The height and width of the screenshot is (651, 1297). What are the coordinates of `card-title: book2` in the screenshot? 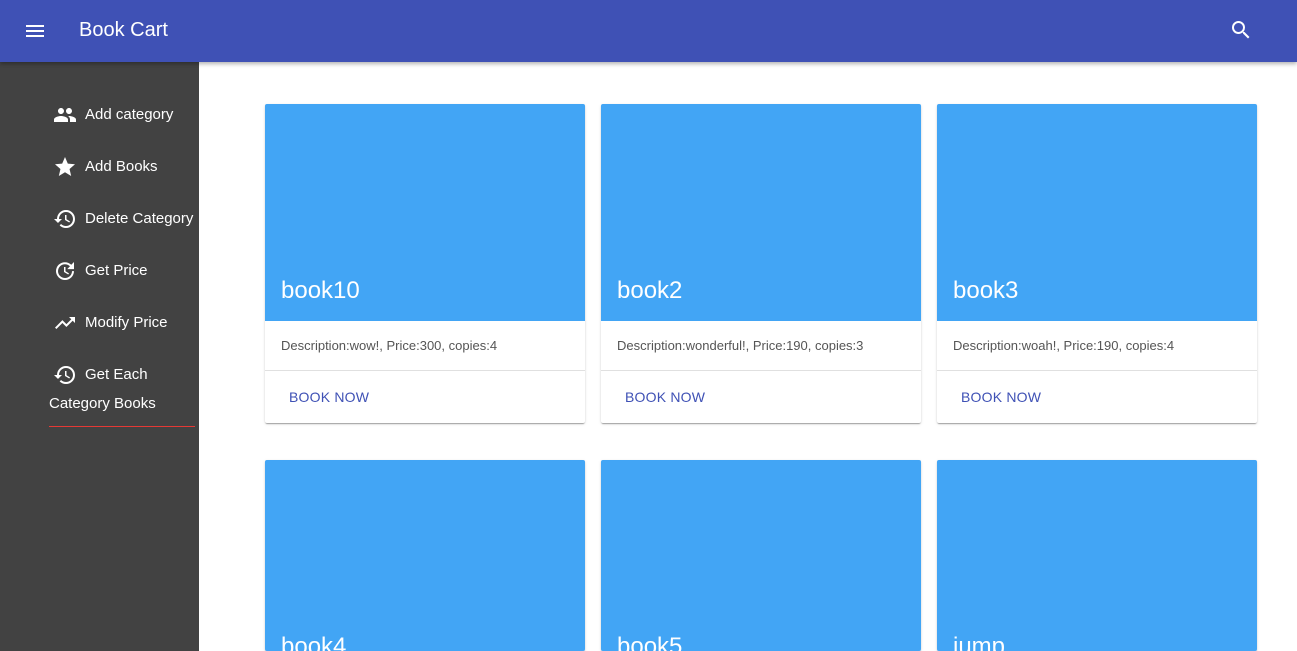 It's located at (650, 290).